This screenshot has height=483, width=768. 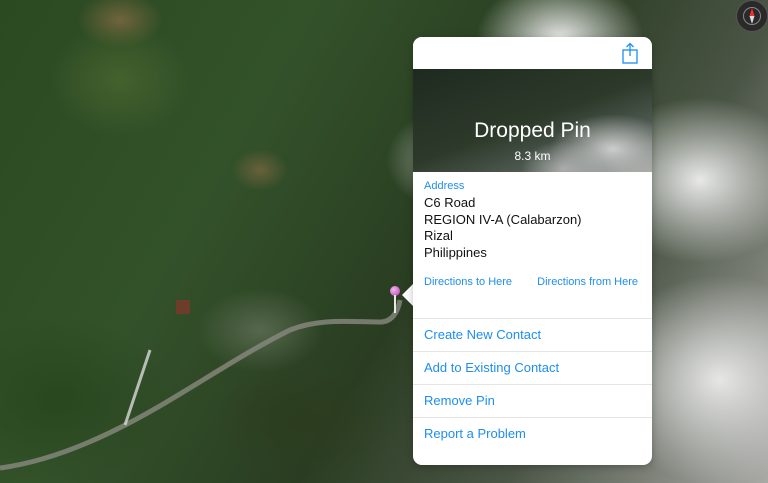 What do you see at coordinates (532, 433) in the screenshot?
I see `report-problem-button: Report a Problem` at bounding box center [532, 433].